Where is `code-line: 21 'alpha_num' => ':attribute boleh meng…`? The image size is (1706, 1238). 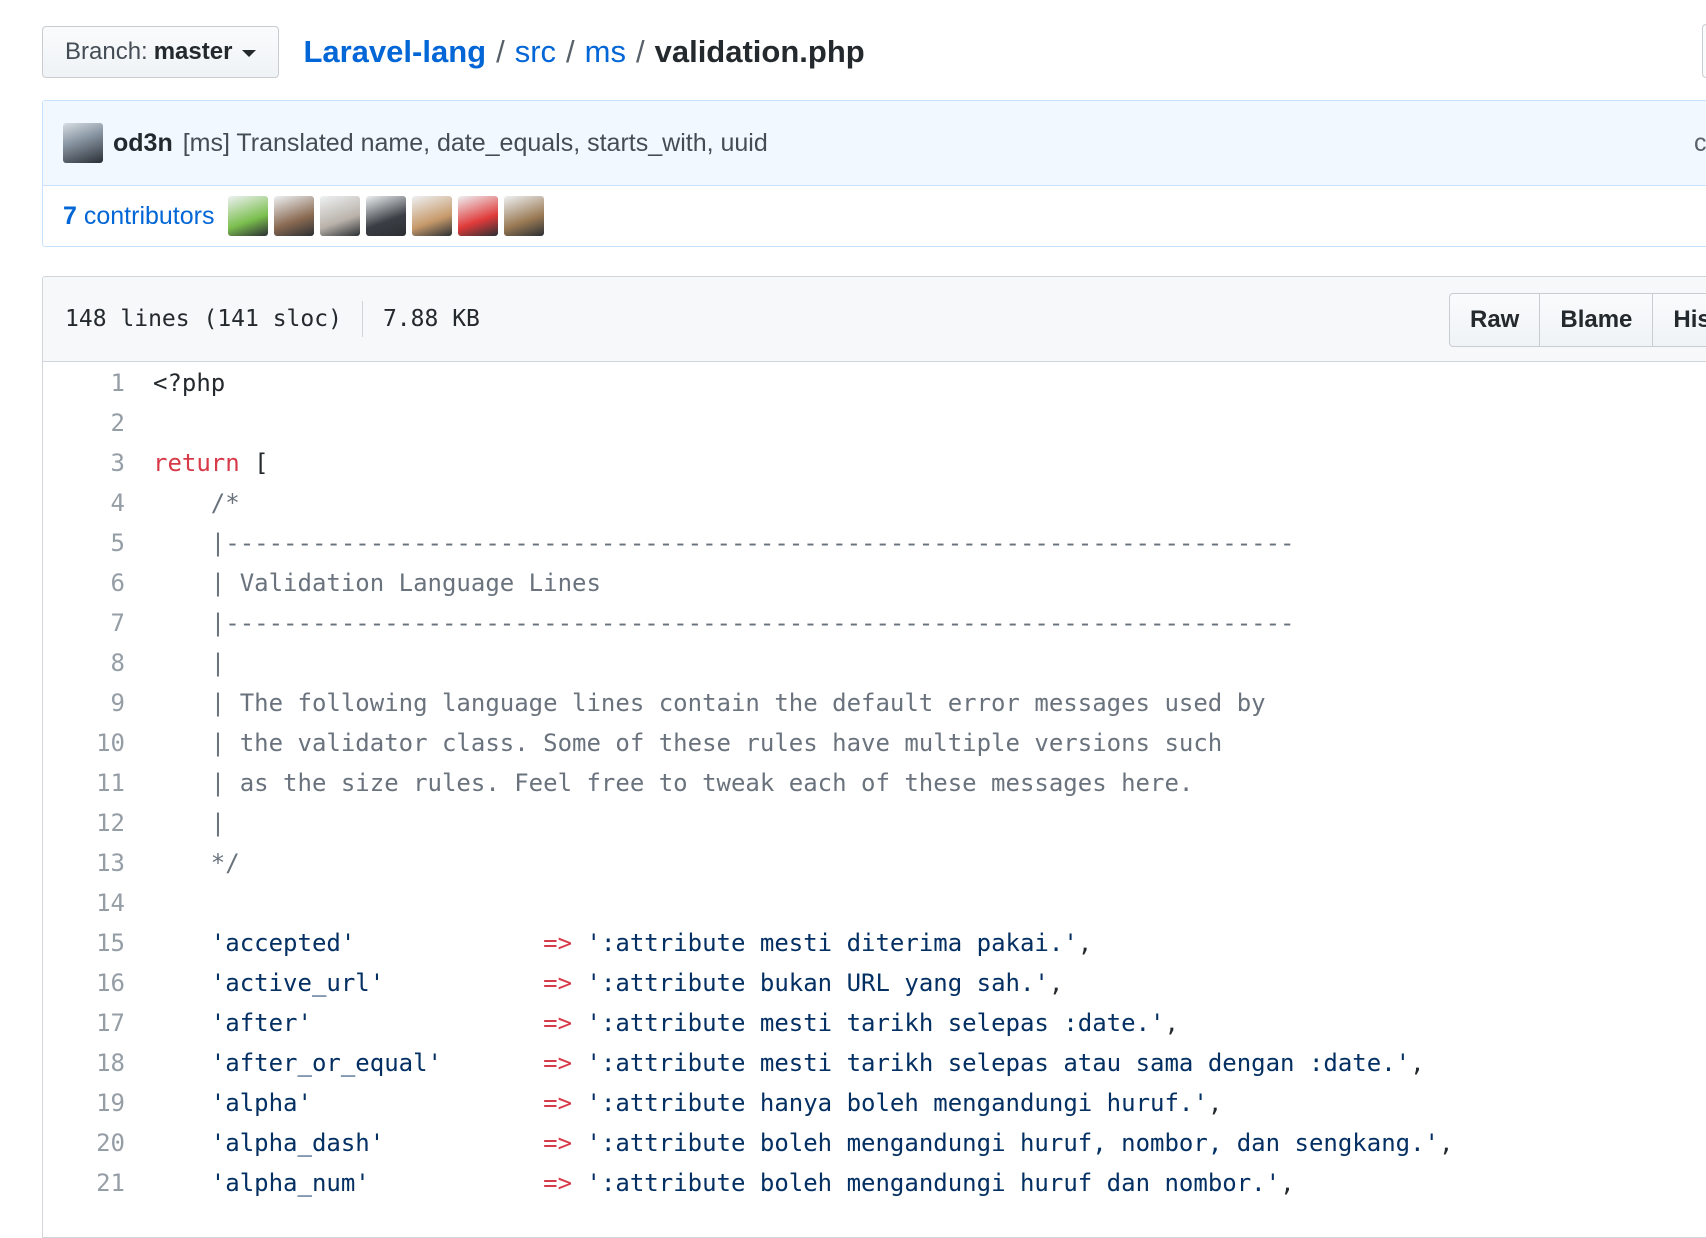
code-line: 21 'alpha_num' => ':attribute boleh meng… is located at coordinates (748, 1183).